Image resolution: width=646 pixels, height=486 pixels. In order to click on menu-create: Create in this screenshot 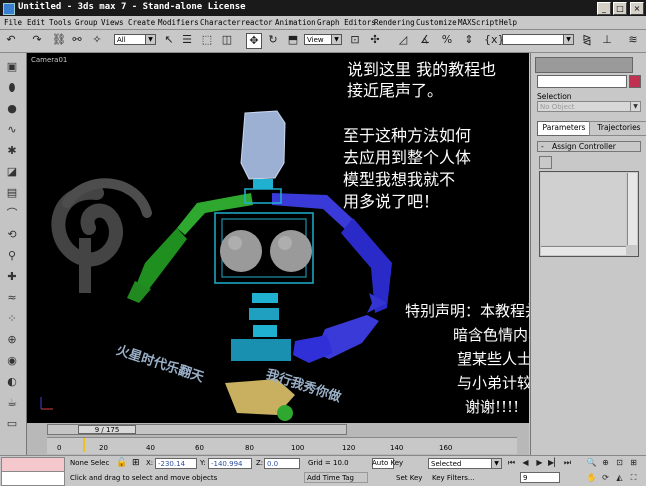, I will do `click(141, 22)`.